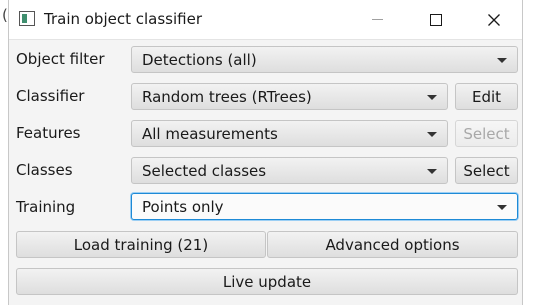 The width and height of the screenshot is (533, 305). I want to click on background-window-fragment: (, so click(5, 15).